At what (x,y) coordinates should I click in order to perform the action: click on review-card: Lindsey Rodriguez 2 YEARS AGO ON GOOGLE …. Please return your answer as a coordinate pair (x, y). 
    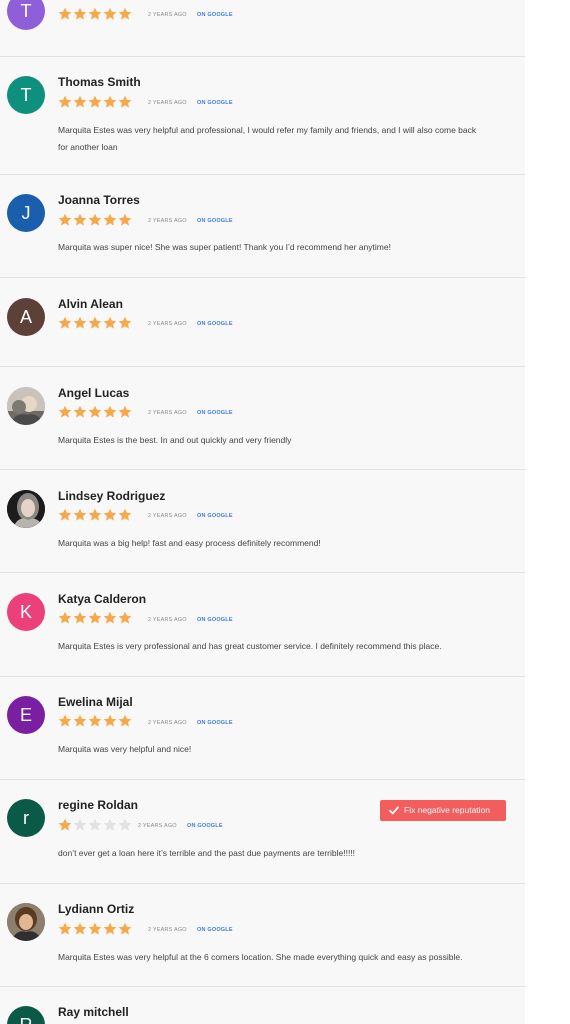
    Looking at the image, I should click on (262, 521).